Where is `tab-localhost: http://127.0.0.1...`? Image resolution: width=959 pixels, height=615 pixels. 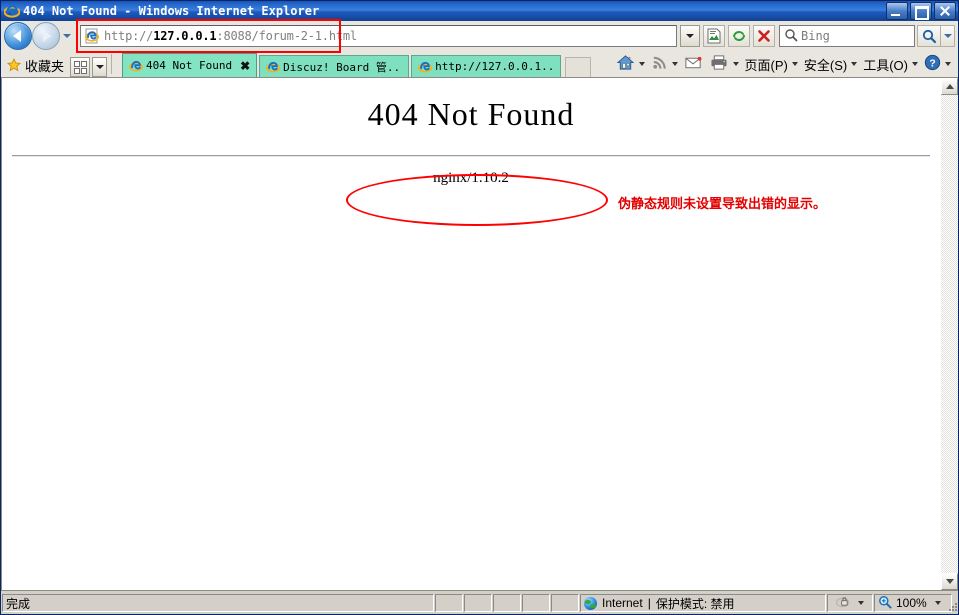
tab-localhost: http://127.0.0.1... is located at coordinates (486, 66).